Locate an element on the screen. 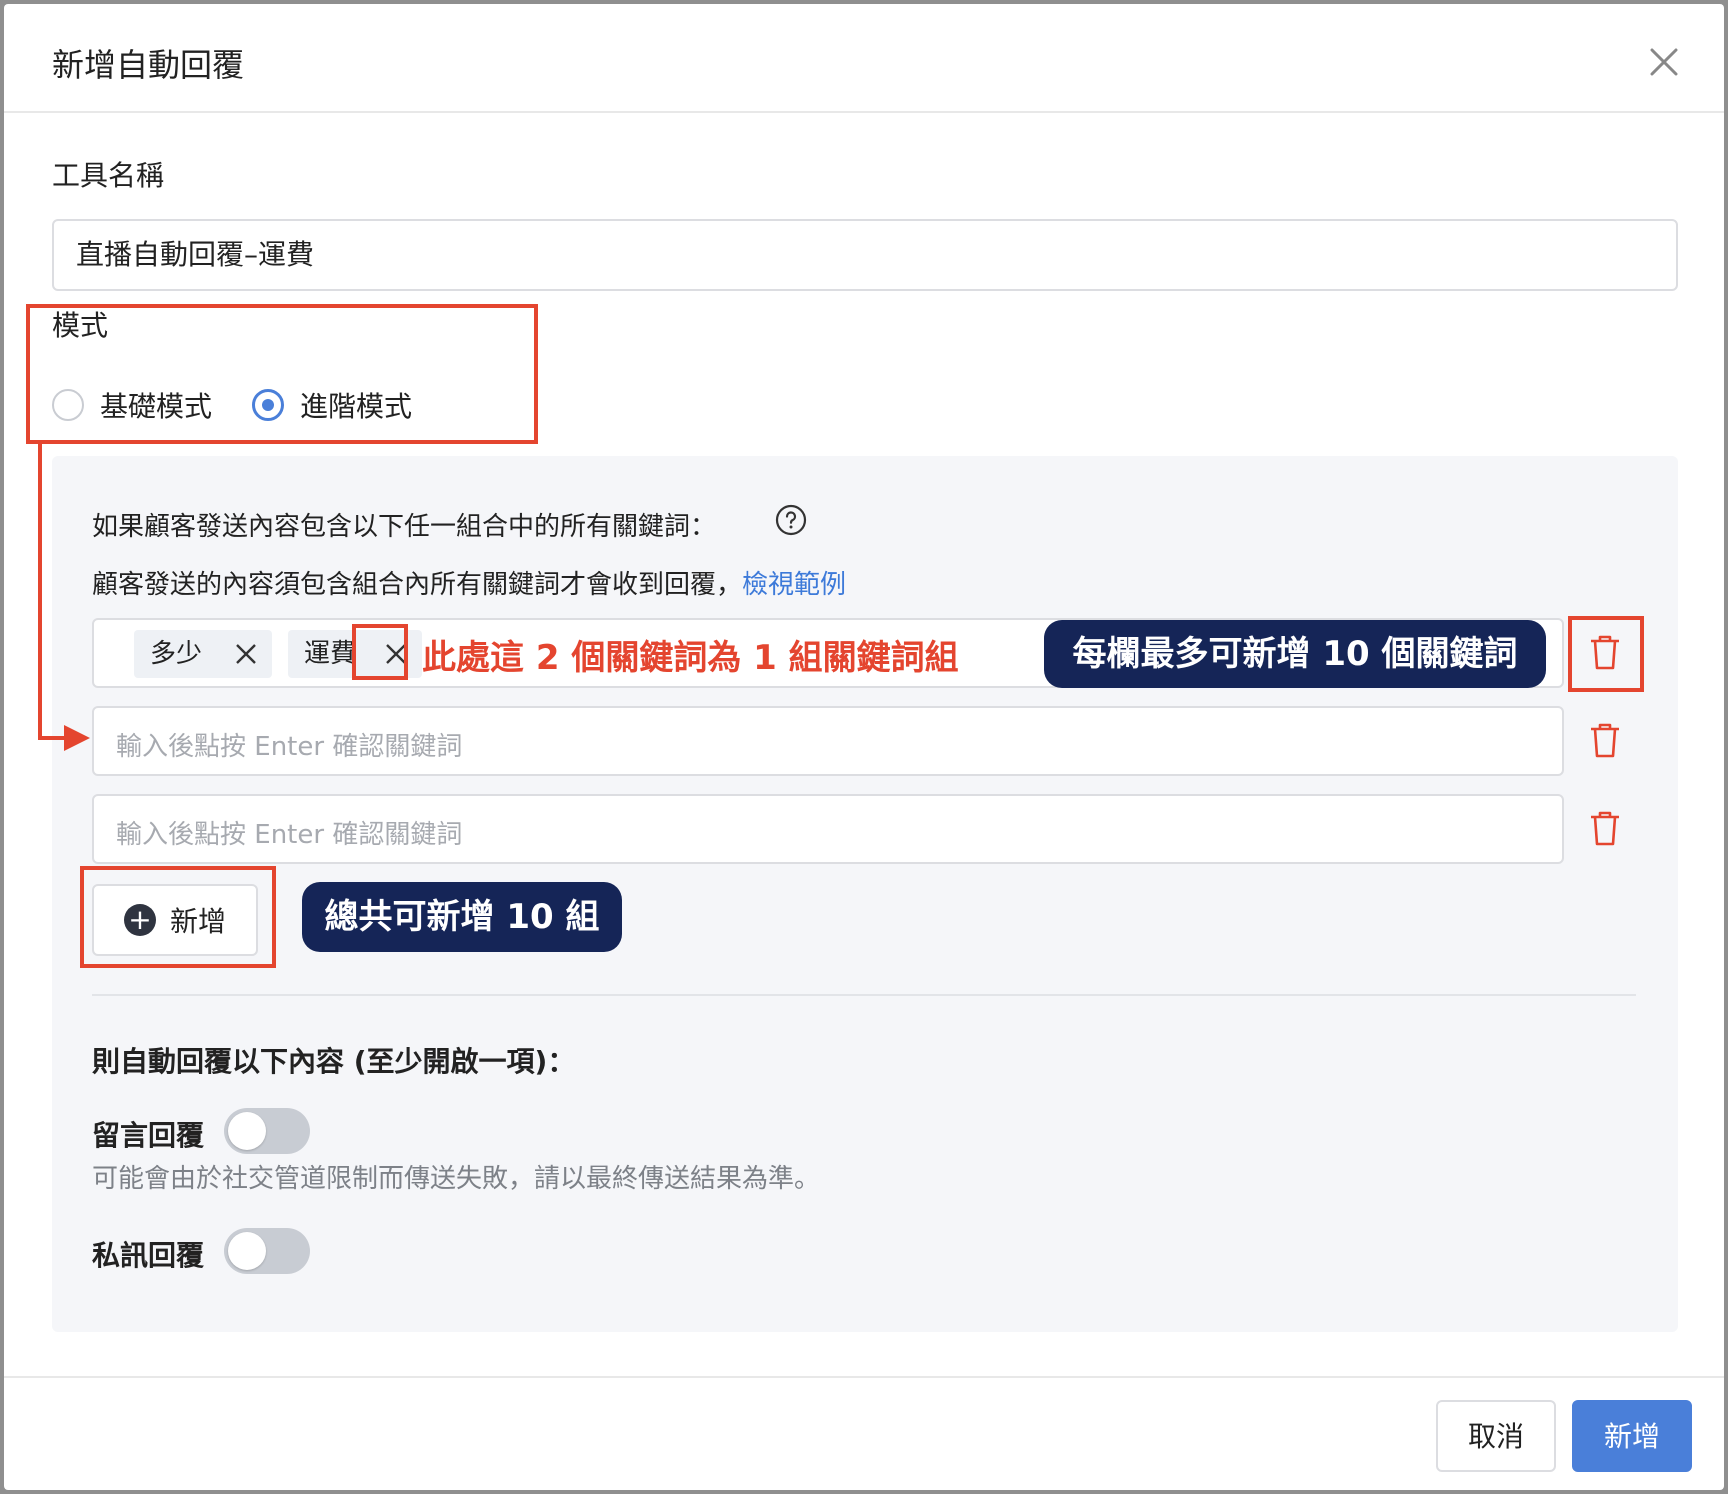 The height and width of the screenshot is (1494, 1728). close-icon is located at coordinates (1664, 62).